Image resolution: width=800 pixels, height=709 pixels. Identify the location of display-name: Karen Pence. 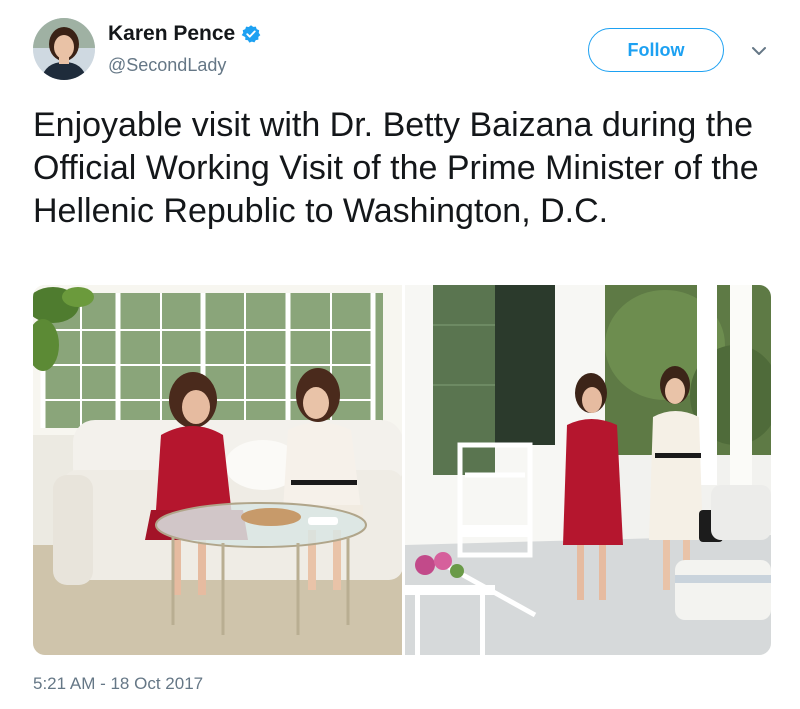
(171, 34).